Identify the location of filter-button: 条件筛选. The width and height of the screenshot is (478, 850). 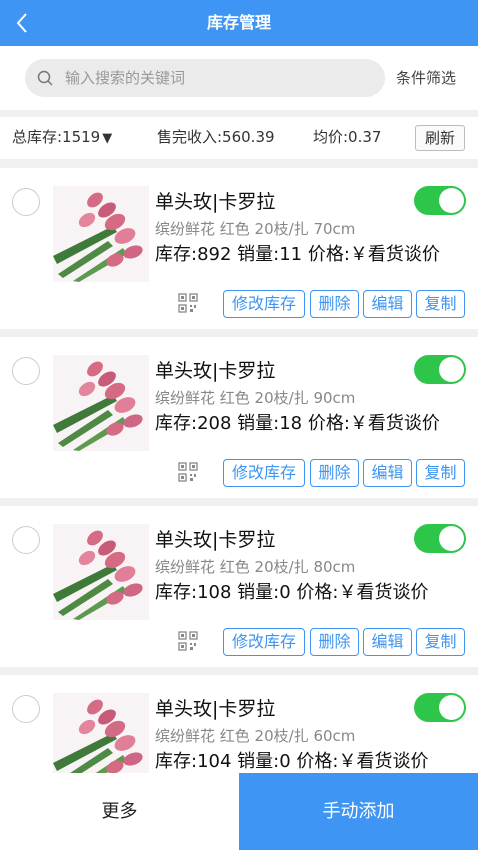
(426, 78).